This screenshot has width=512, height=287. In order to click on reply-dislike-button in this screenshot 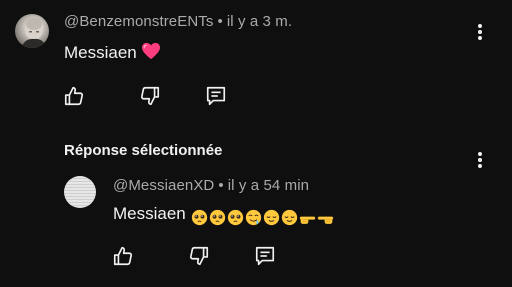, I will do `click(199, 256)`.